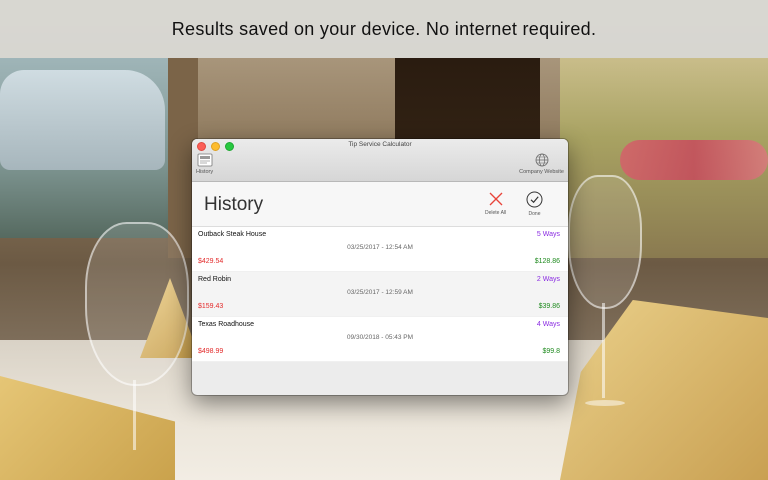 The width and height of the screenshot is (768, 480). Describe the element at coordinates (380, 204) in the screenshot. I see `history-header: History Delete All Done` at that location.